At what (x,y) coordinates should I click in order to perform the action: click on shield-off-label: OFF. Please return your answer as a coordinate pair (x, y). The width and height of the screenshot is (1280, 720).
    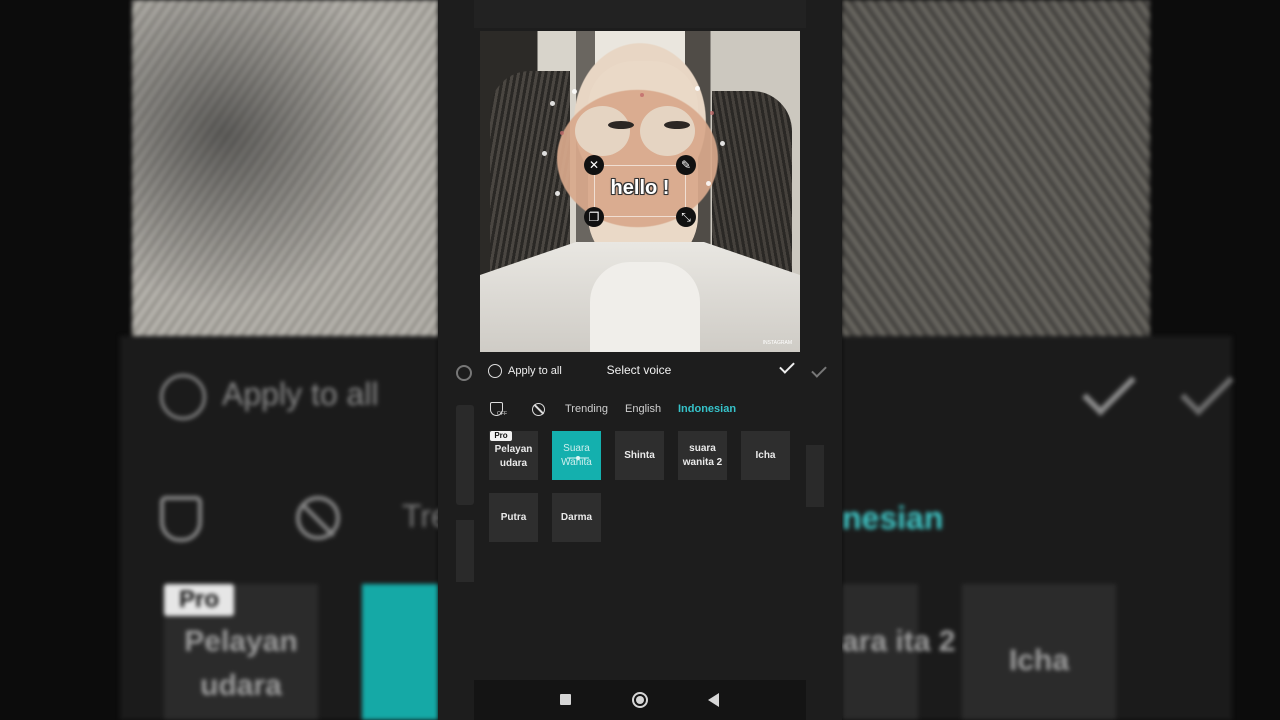
    Looking at the image, I should click on (502, 414).